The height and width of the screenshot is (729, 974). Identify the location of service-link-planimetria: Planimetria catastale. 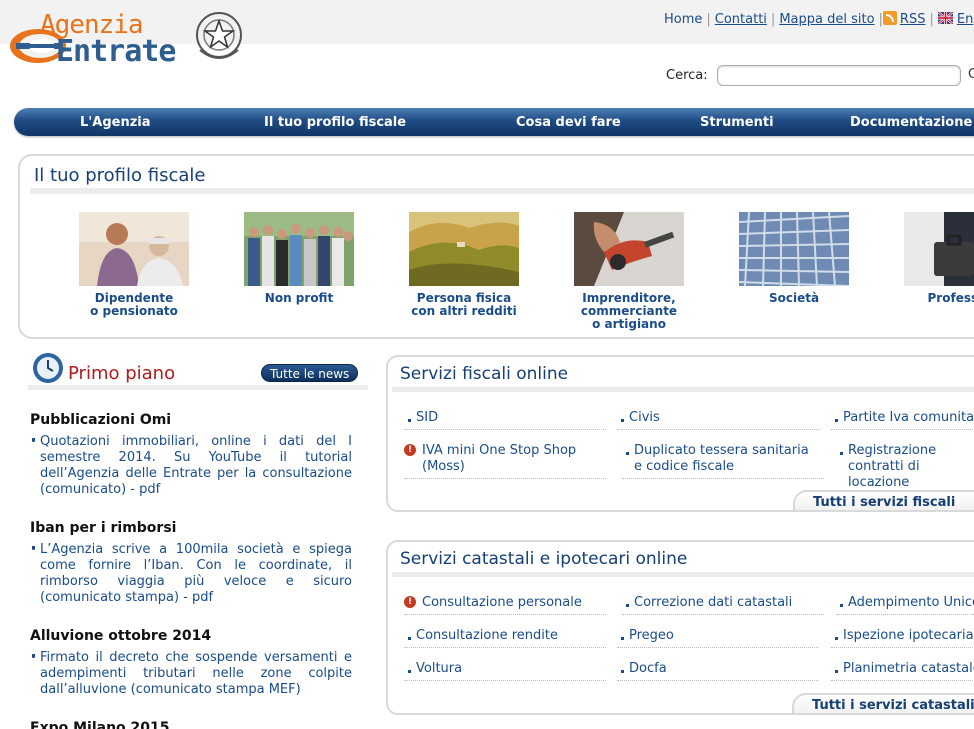
(902, 671).